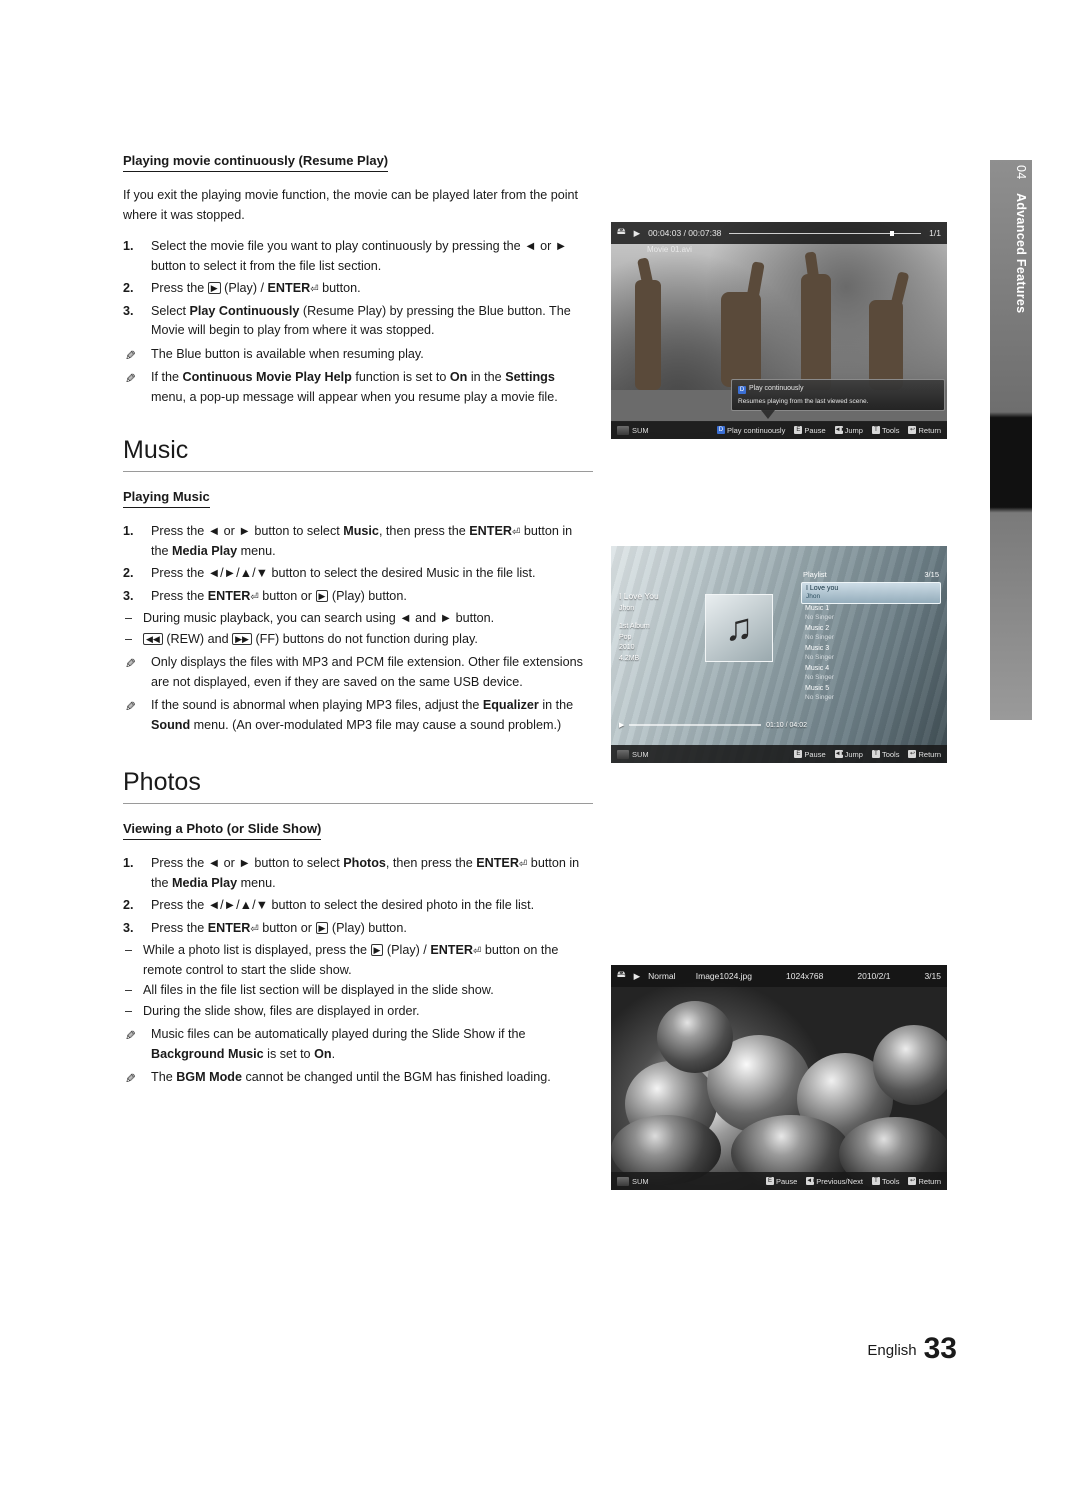  Describe the element at coordinates (871, 614) in the screenshot. I see `playlist-item: Music 1 No Singer` at that location.